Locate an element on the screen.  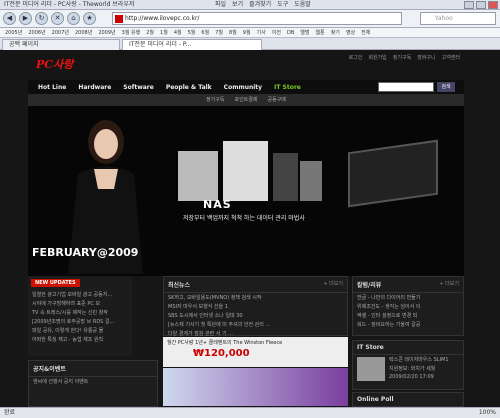
web-search-placeholder: Yahoo is located at coordinates (444, 18).